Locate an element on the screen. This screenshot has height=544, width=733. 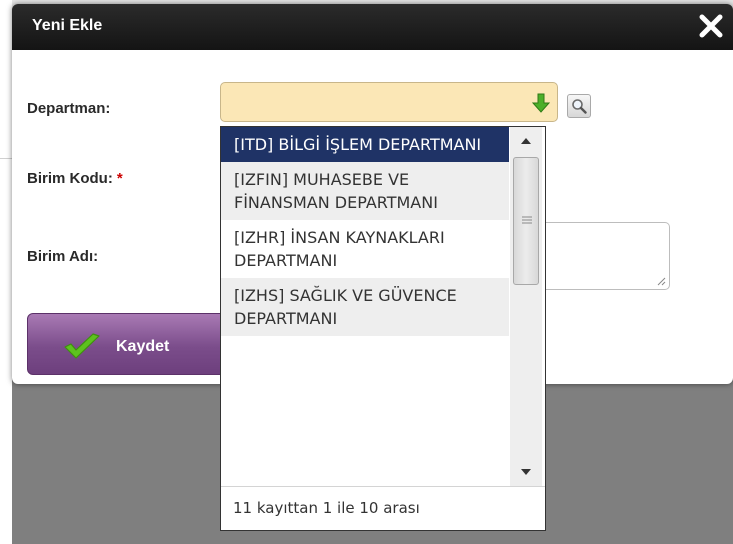
arrow-down-icon is located at coordinates (541, 103).